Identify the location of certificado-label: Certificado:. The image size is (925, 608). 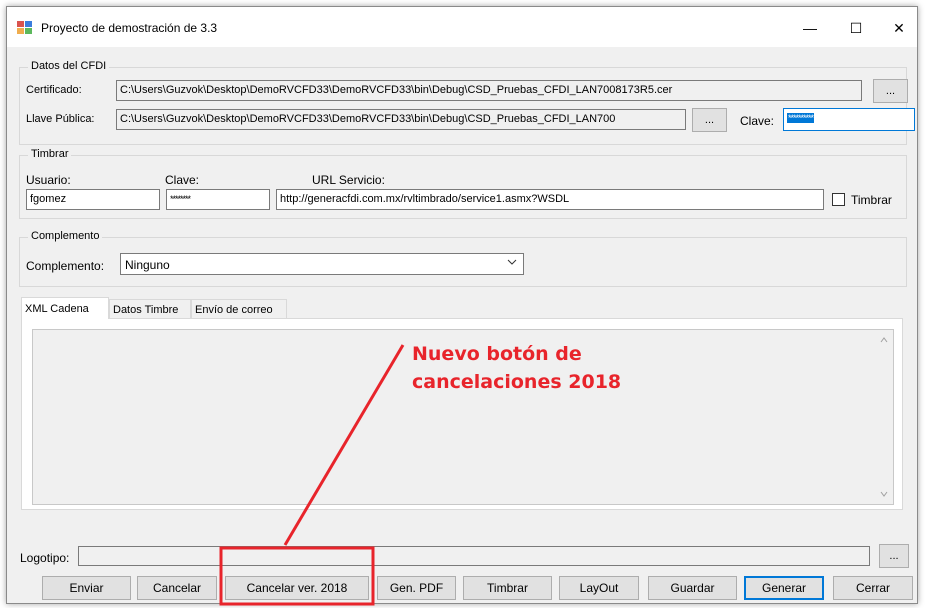
(54, 90).